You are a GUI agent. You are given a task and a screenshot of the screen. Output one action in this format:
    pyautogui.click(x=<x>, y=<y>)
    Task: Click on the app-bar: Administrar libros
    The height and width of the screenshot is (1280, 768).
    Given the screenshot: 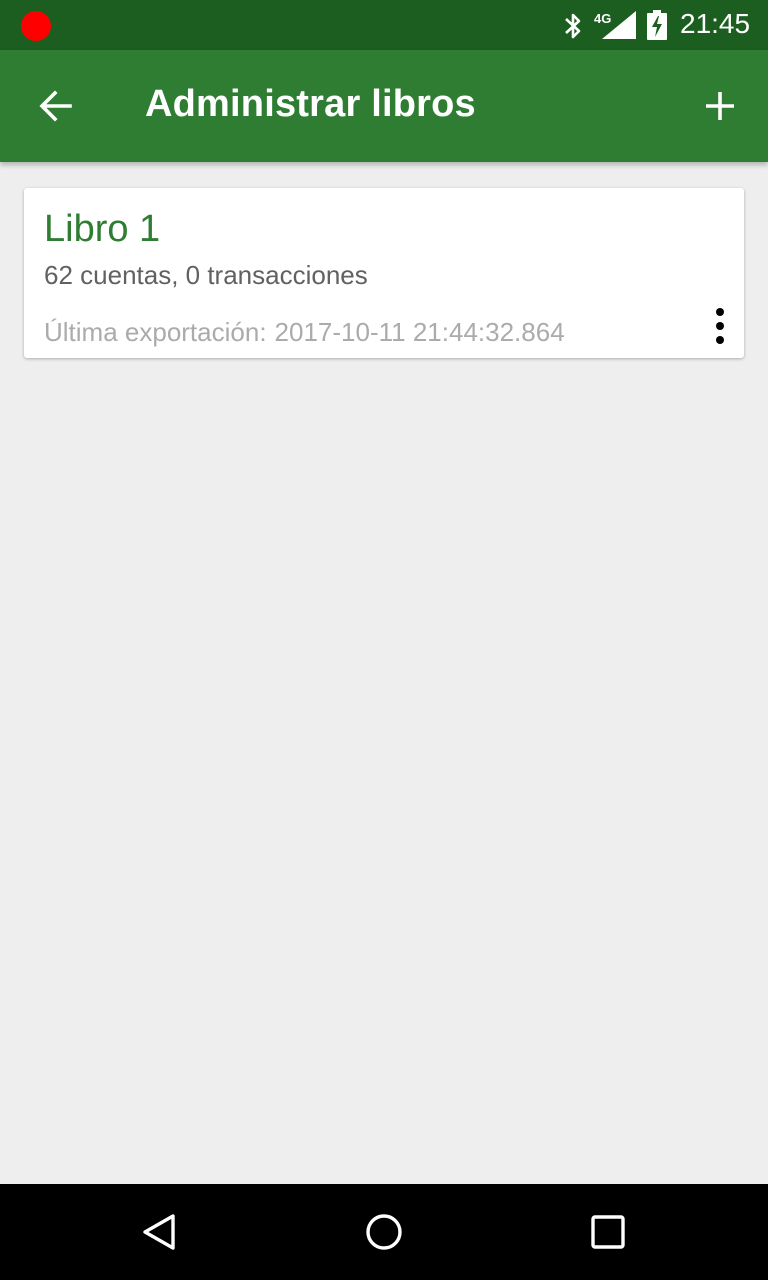 What is the action you would take?
    pyautogui.click(x=384, y=106)
    